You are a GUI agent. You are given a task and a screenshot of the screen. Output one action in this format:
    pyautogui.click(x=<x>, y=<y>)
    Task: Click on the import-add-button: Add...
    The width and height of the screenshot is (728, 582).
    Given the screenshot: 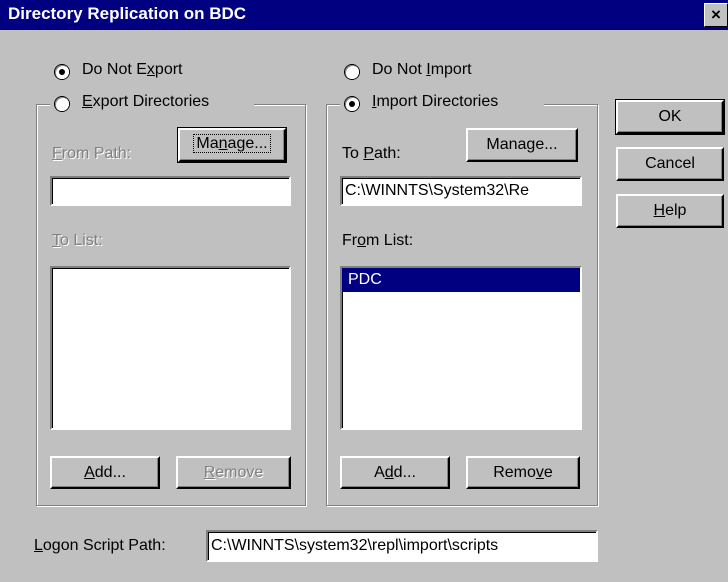 What is the action you would take?
    pyautogui.click(x=395, y=472)
    